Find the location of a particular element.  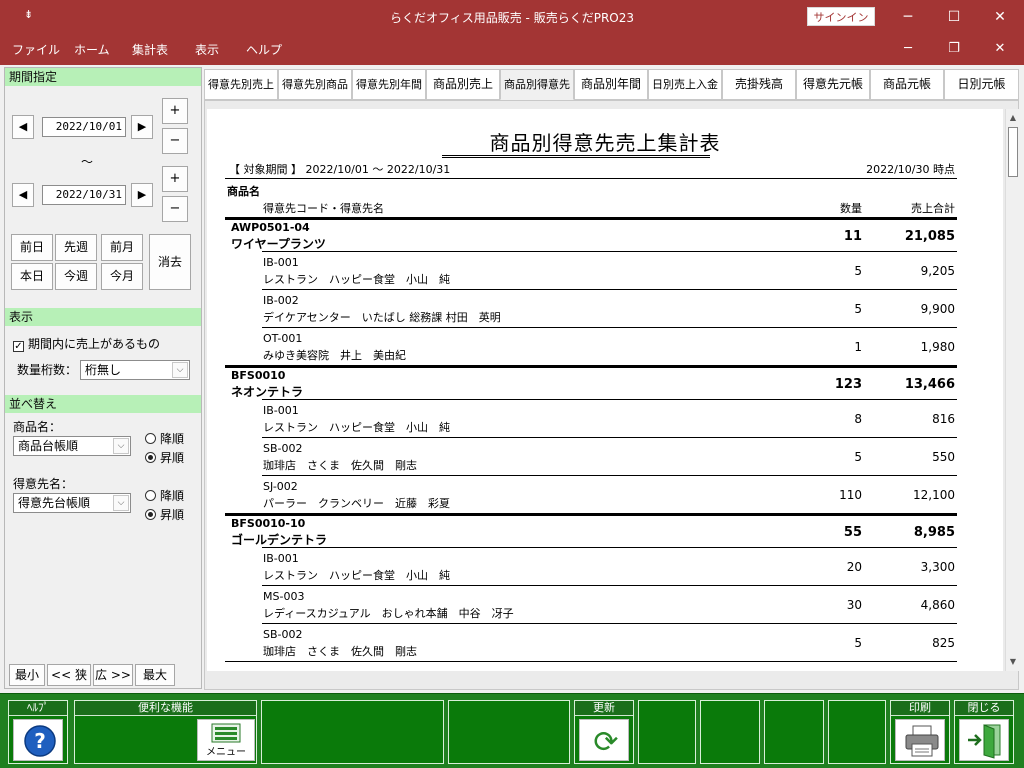

product-desc-radio: 降順 is located at coordinates (164, 438).